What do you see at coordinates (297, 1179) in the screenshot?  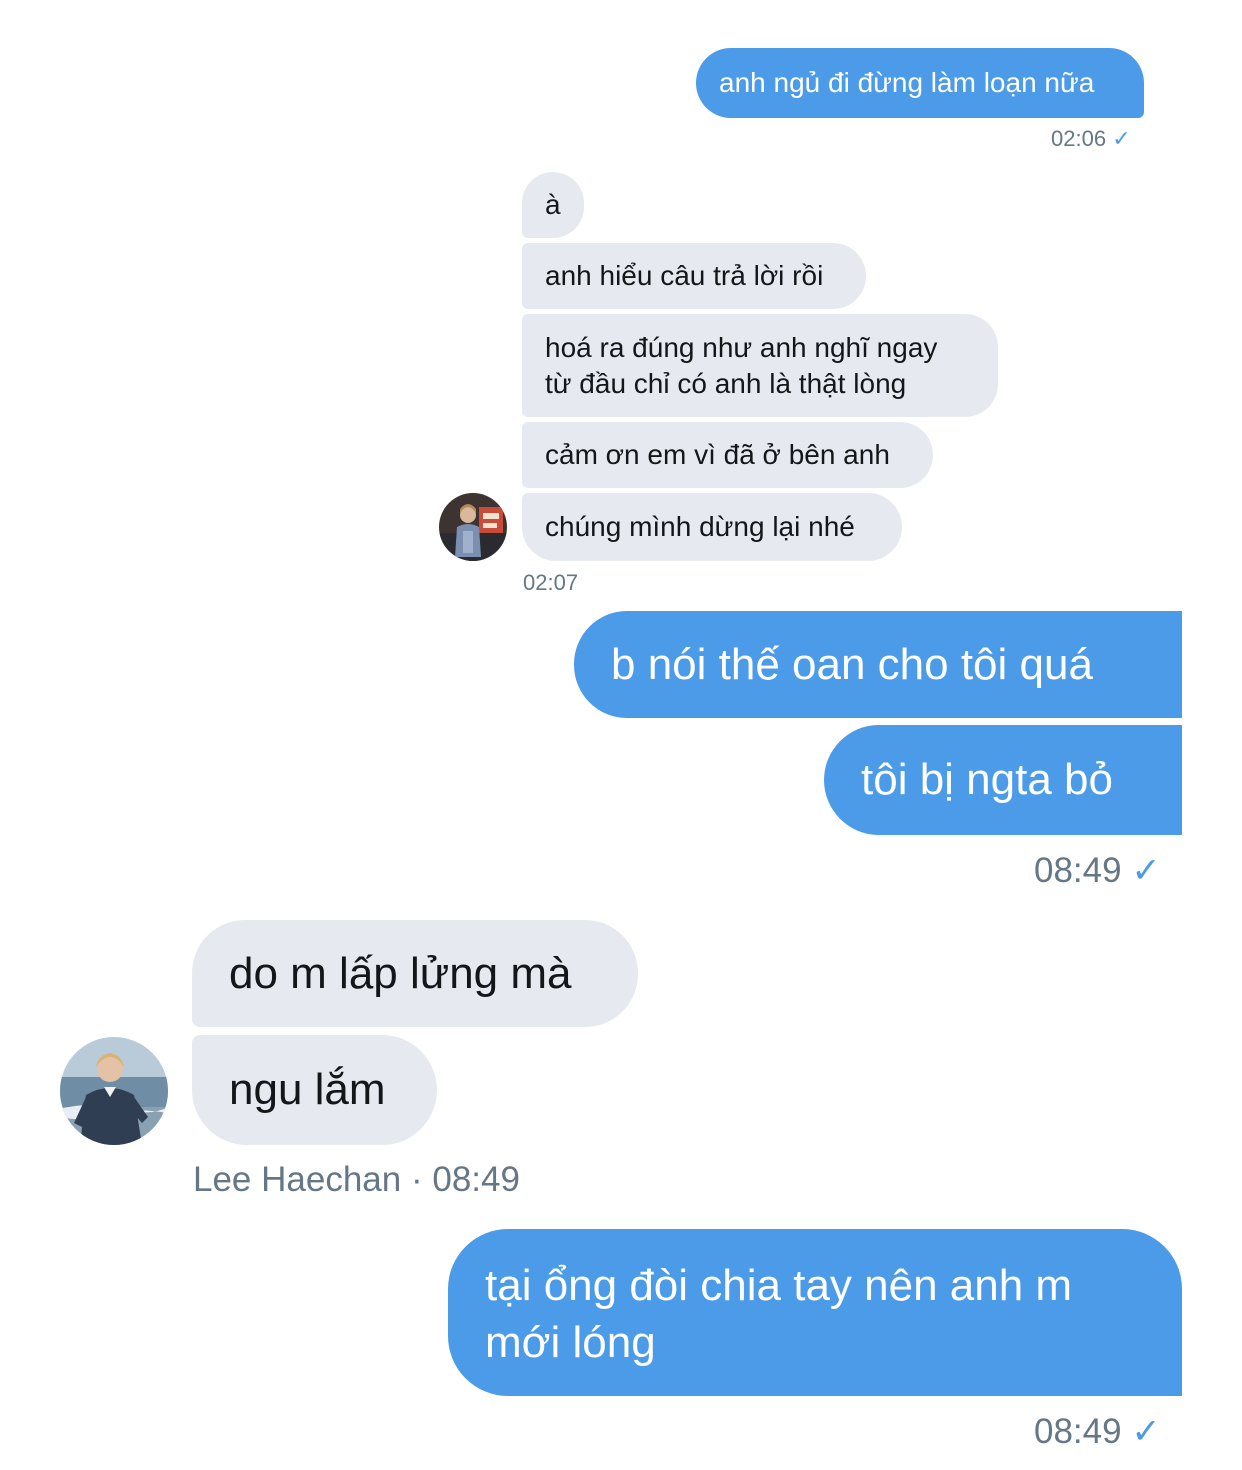 I see `sender-name: Lee Haechan` at bounding box center [297, 1179].